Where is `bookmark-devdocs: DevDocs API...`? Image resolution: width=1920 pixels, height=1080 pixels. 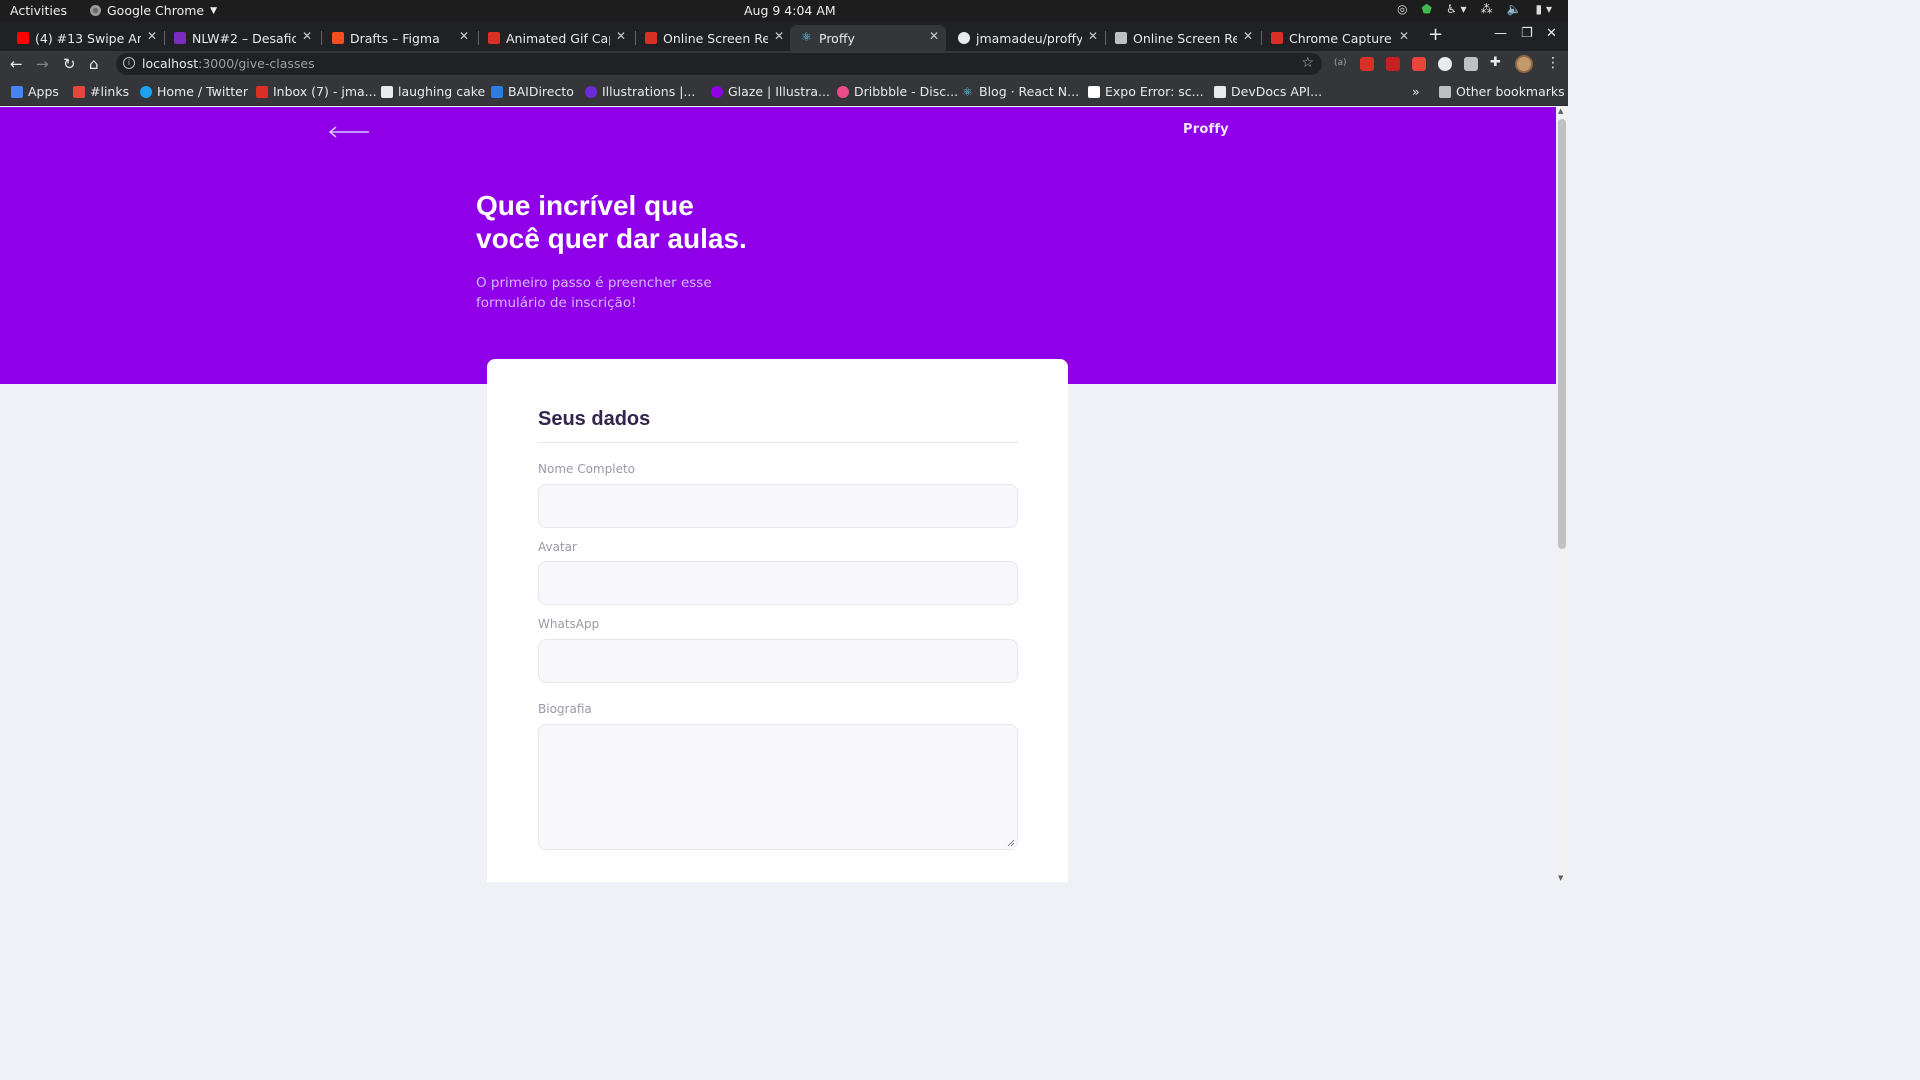
bookmark-devdocs: DevDocs API... is located at coordinates (1268, 91).